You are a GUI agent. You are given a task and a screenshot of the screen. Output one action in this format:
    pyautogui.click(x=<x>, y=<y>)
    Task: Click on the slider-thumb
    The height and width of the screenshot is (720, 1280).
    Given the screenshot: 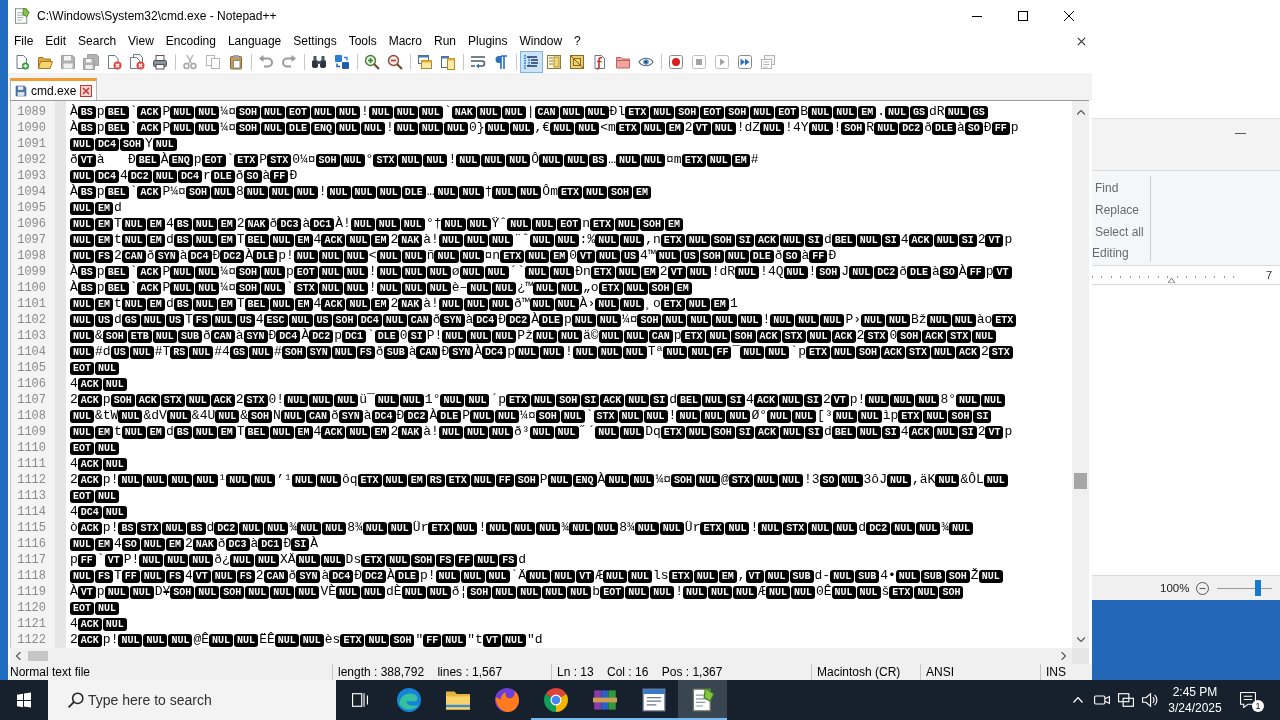 What is the action you would take?
    pyautogui.click(x=1257, y=588)
    